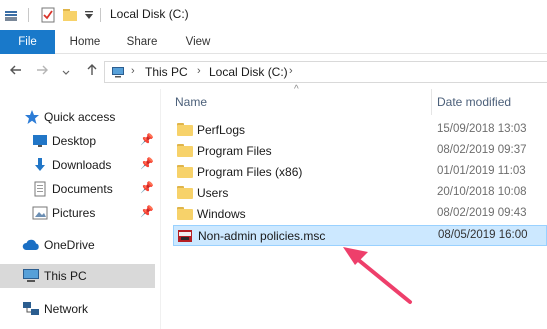 The image size is (547, 329). Describe the element at coordinates (42, 72) in the screenshot. I see `forward-arrow-icon` at that location.